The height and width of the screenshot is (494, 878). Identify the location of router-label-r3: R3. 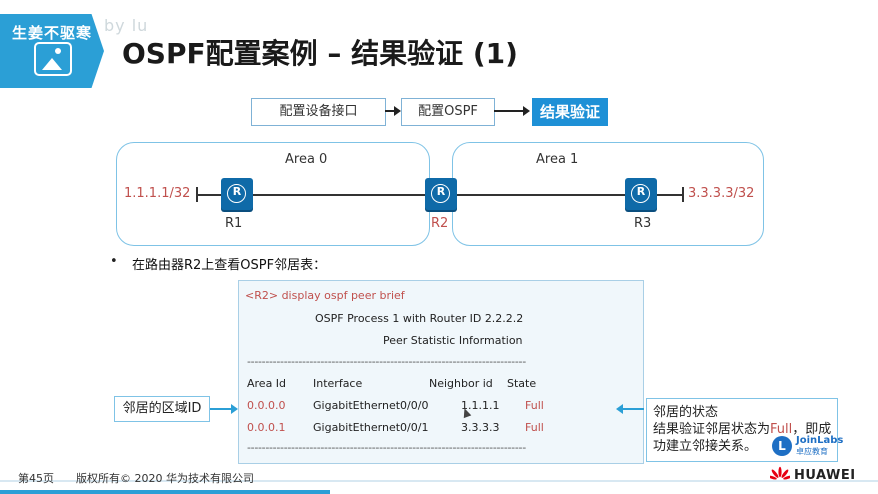
(643, 223).